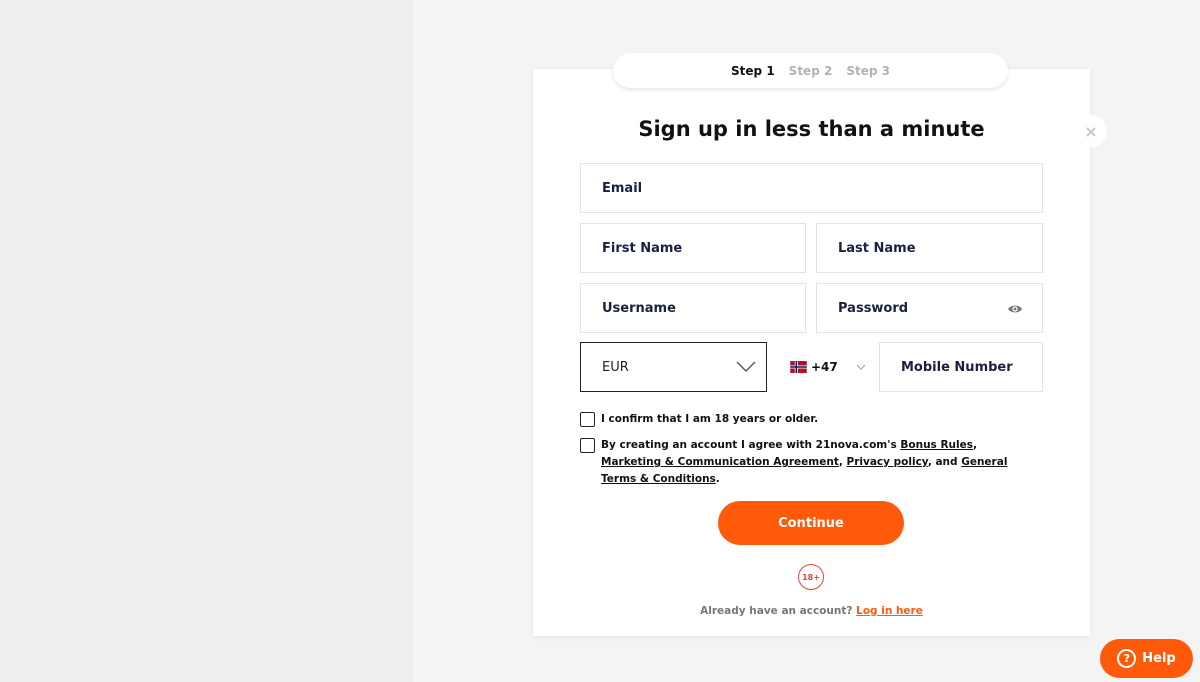 This screenshot has width=1200, height=682. What do you see at coordinates (720, 462) in the screenshot?
I see `marketing-agreement-link: Marketing & Communication Agreement` at bounding box center [720, 462].